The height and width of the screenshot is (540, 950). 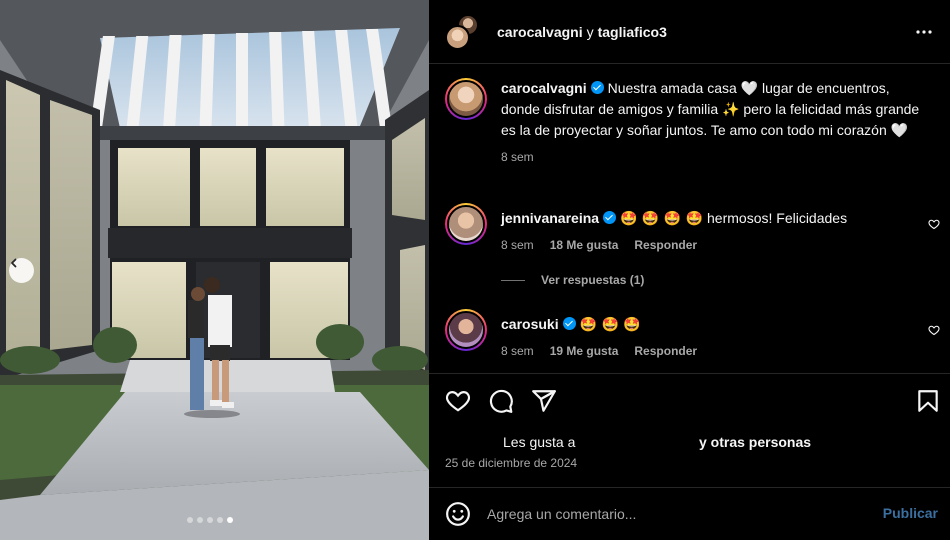 I want to click on author-link: carocalvagni, so click(x=540, y=32).